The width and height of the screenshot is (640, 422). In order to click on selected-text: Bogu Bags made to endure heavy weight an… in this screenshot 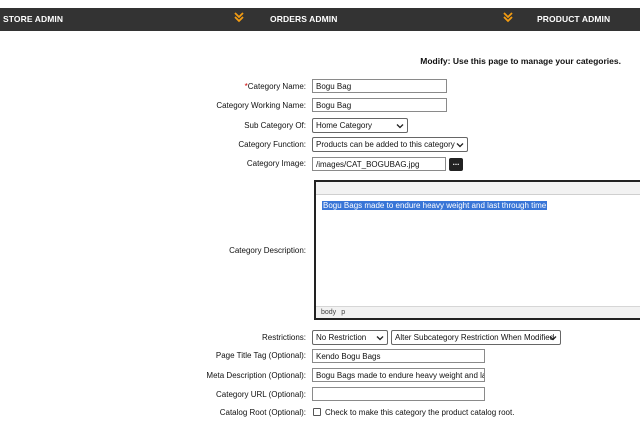, I will do `click(435, 205)`.